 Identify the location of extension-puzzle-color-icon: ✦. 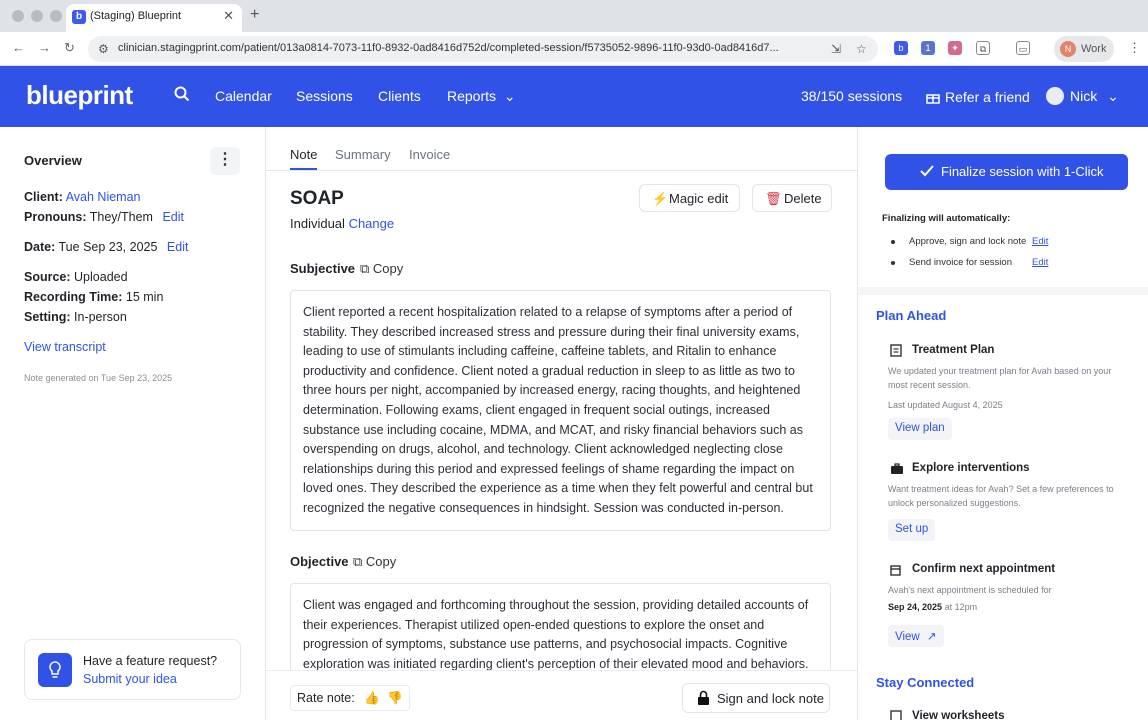
(955, 48).